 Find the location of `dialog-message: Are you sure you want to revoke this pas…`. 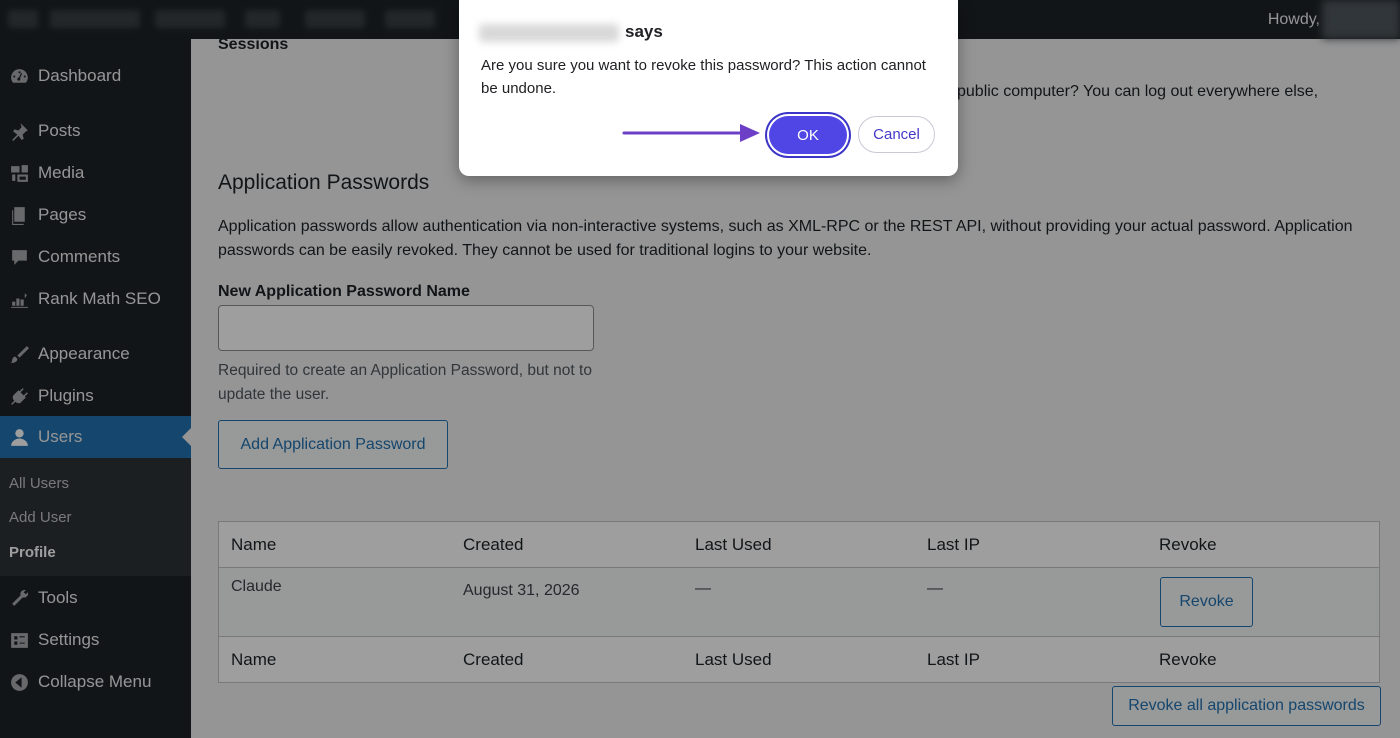

dialog-message: Are you sure you want to revoke this pas… is located at coordinates (703, 77).